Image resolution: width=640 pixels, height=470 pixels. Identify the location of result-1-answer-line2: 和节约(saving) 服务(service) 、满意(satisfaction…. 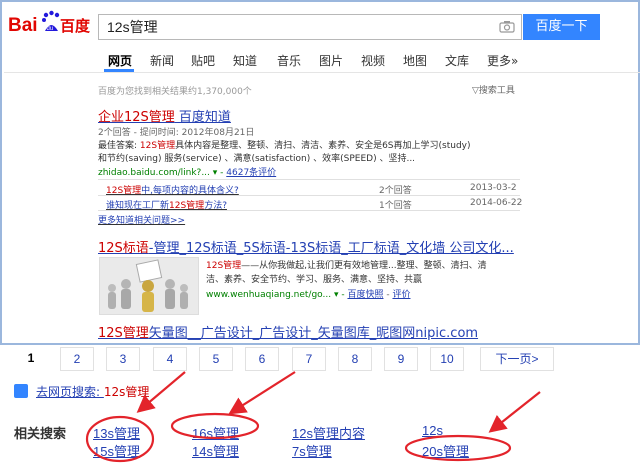
(257, 159).